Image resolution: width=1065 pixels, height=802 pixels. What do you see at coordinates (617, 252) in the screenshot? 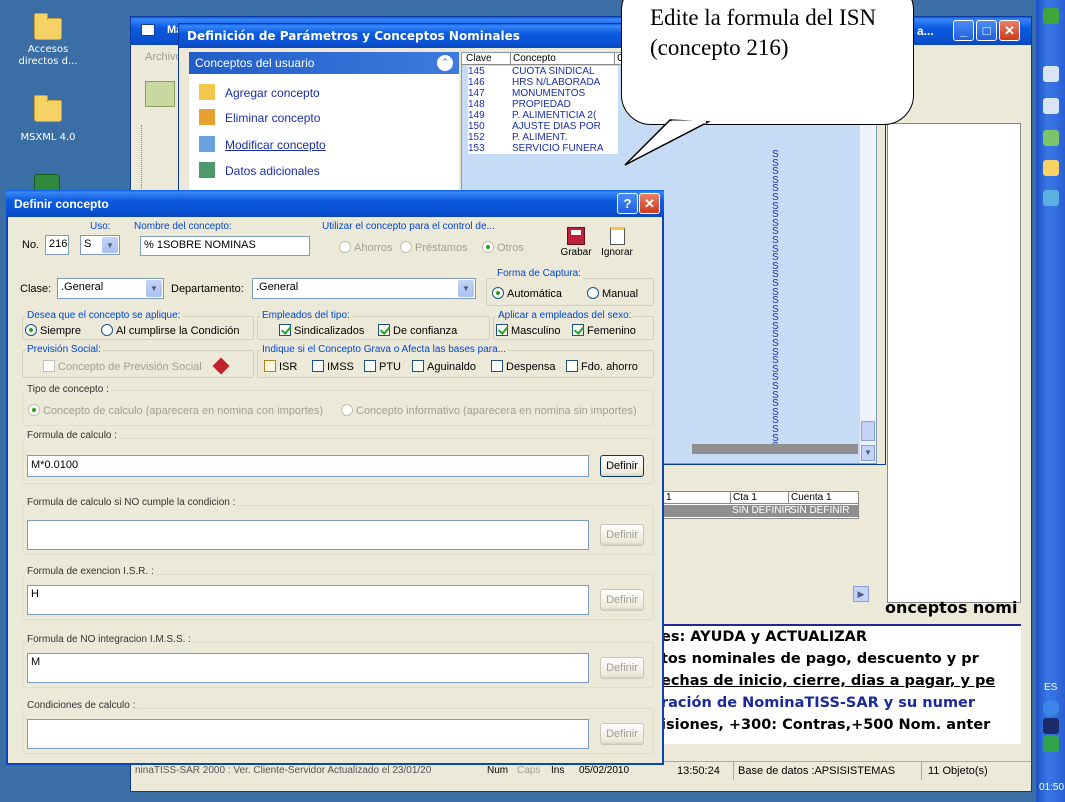
I see `ignorar-label: Ignorar` at bounding box center [617, 252].